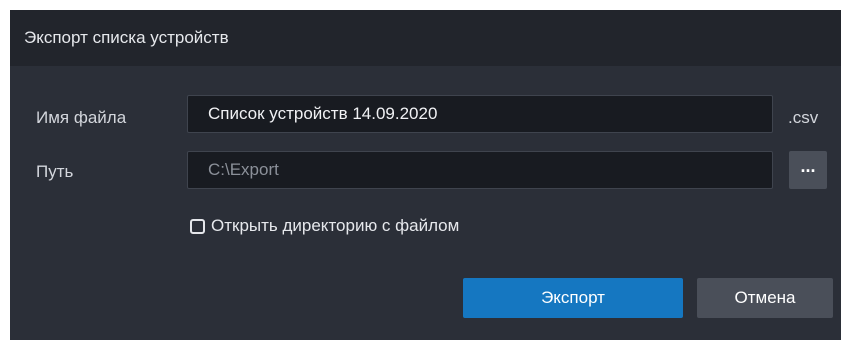 This screenshot has width=847, height=340. I want to click on file-extension-label: .csv, so click(803, 117).